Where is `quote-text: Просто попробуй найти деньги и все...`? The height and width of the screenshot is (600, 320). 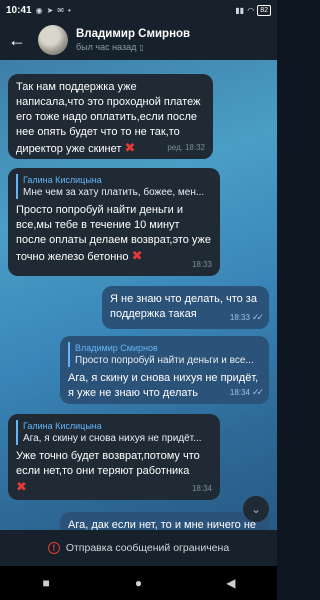 quote-text: Просто попробуй найти деньги и все... is located at coordinates (164, 360).